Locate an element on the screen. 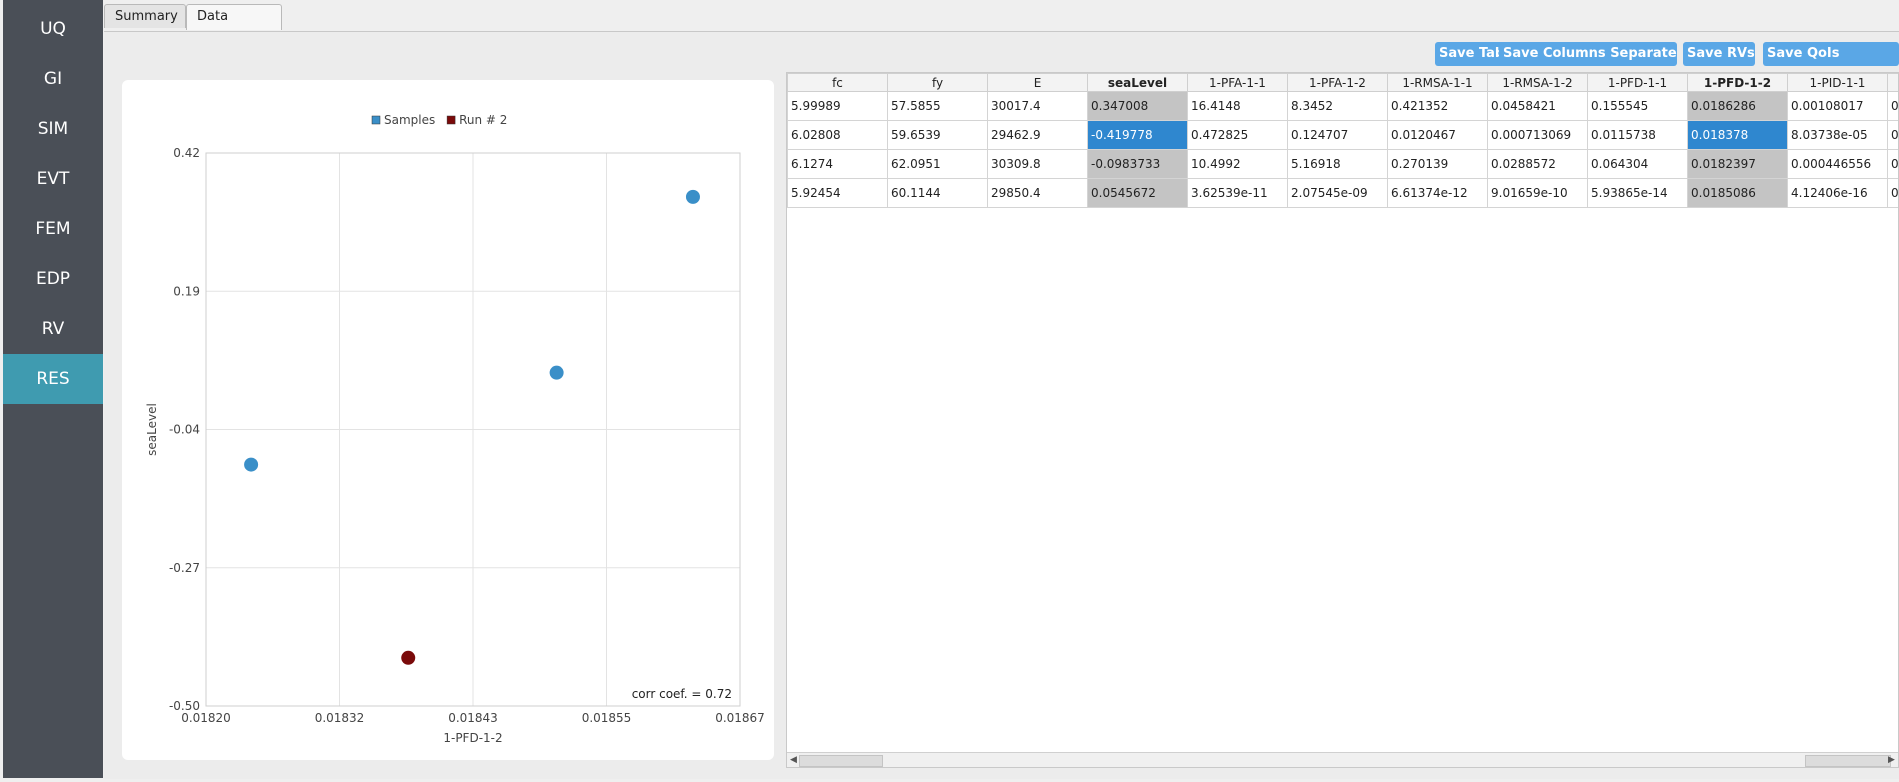 Image resolution: width=1899 pixels, height=782 pixels. x-axis-label: 1-PFD-1-2 is located at coordinates (472, 738).